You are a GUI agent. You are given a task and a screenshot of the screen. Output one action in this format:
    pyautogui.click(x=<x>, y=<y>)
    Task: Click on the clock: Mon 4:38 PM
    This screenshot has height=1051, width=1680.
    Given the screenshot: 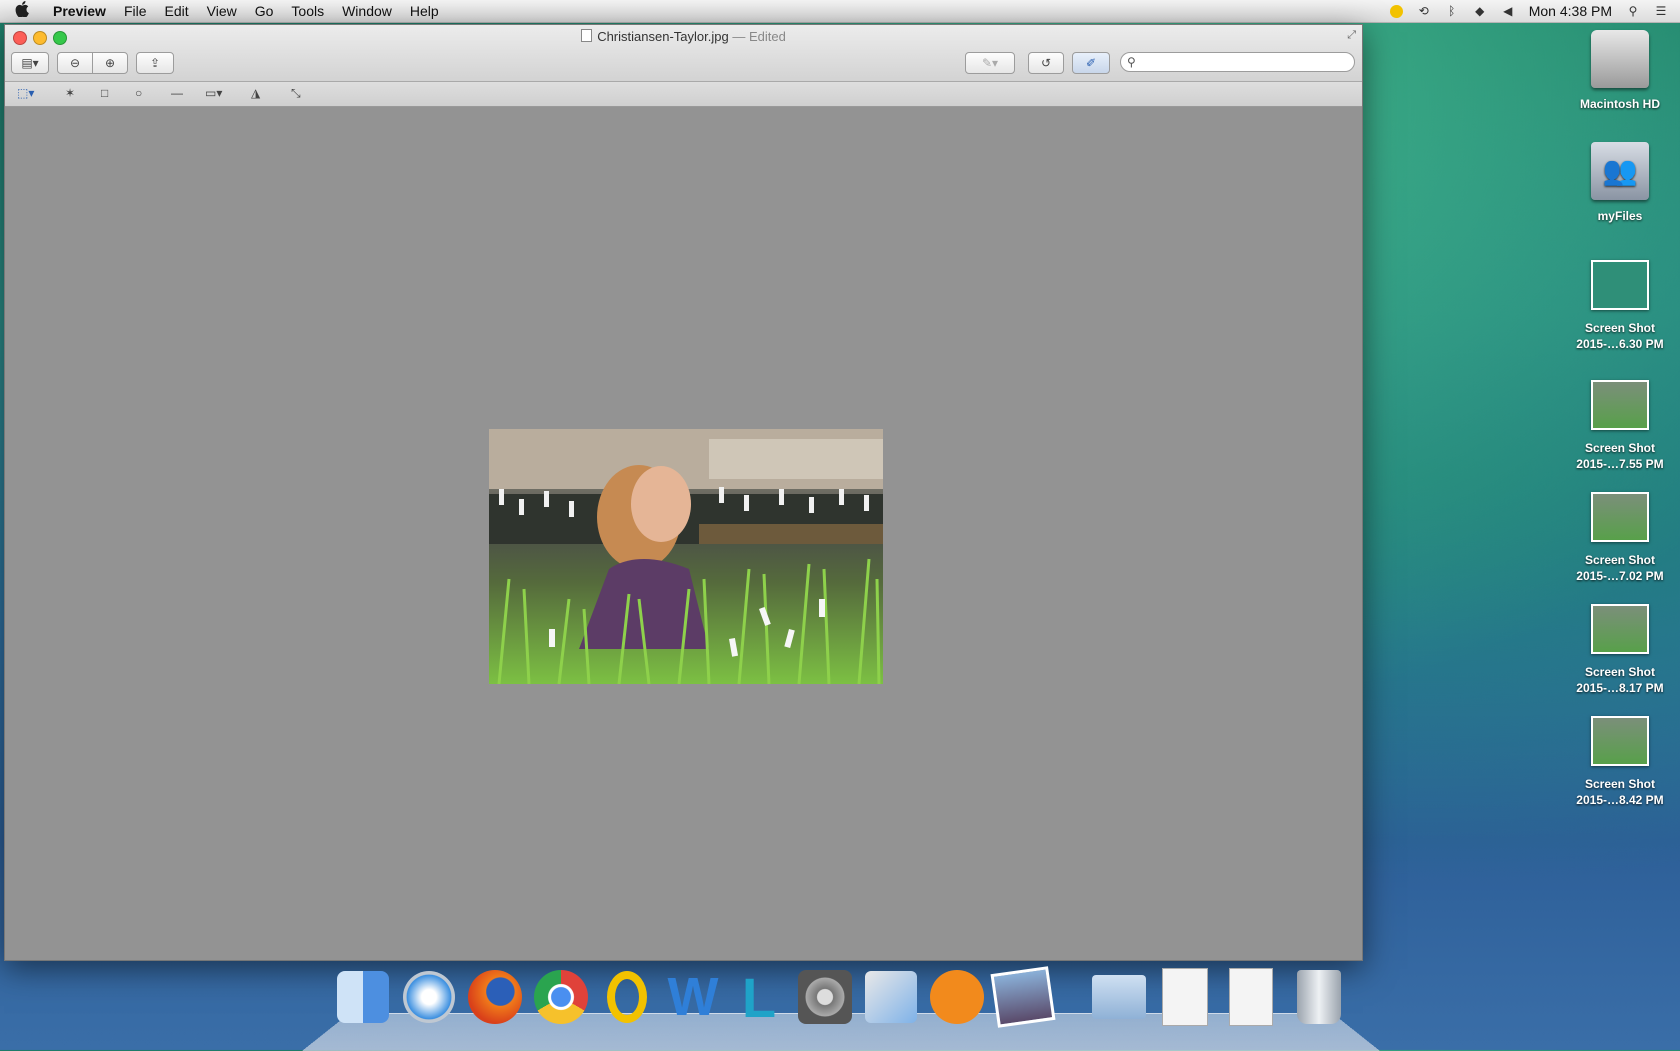 What is the action you would take?
    pyautogui.click(x=1570, y=11)
    